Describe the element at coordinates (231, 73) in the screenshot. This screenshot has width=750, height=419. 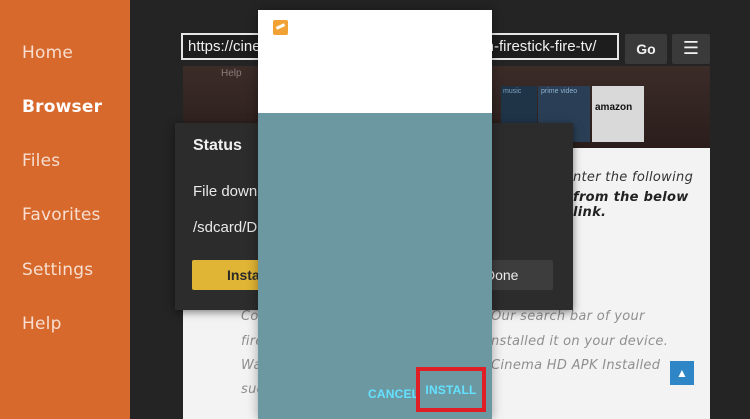
I see `hero-help-text: Help` at that location.